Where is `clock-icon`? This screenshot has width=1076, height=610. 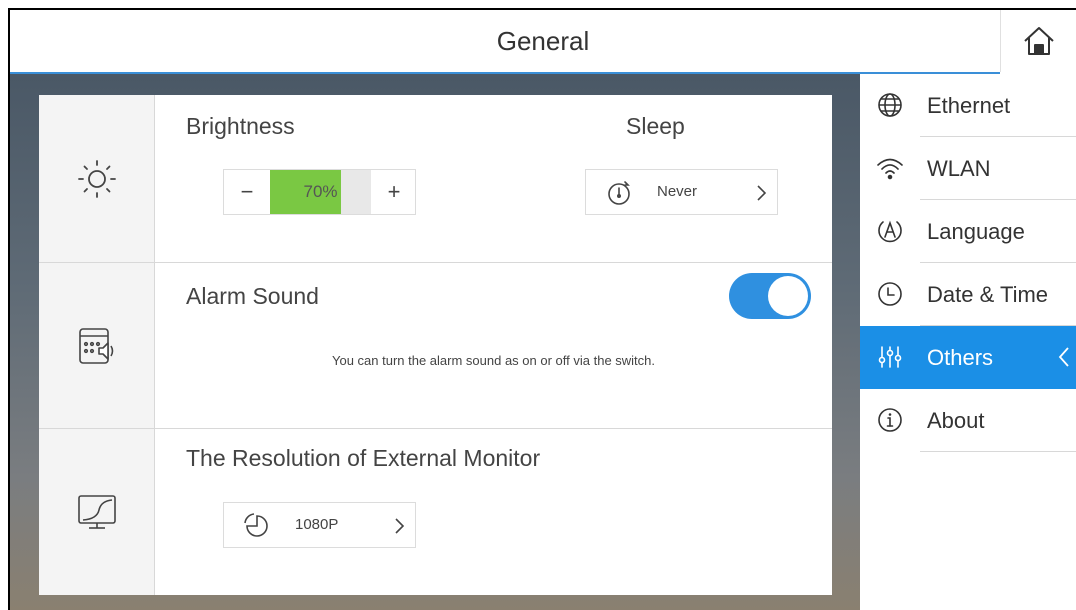 clock-icon is located at coordinates (890, 294).